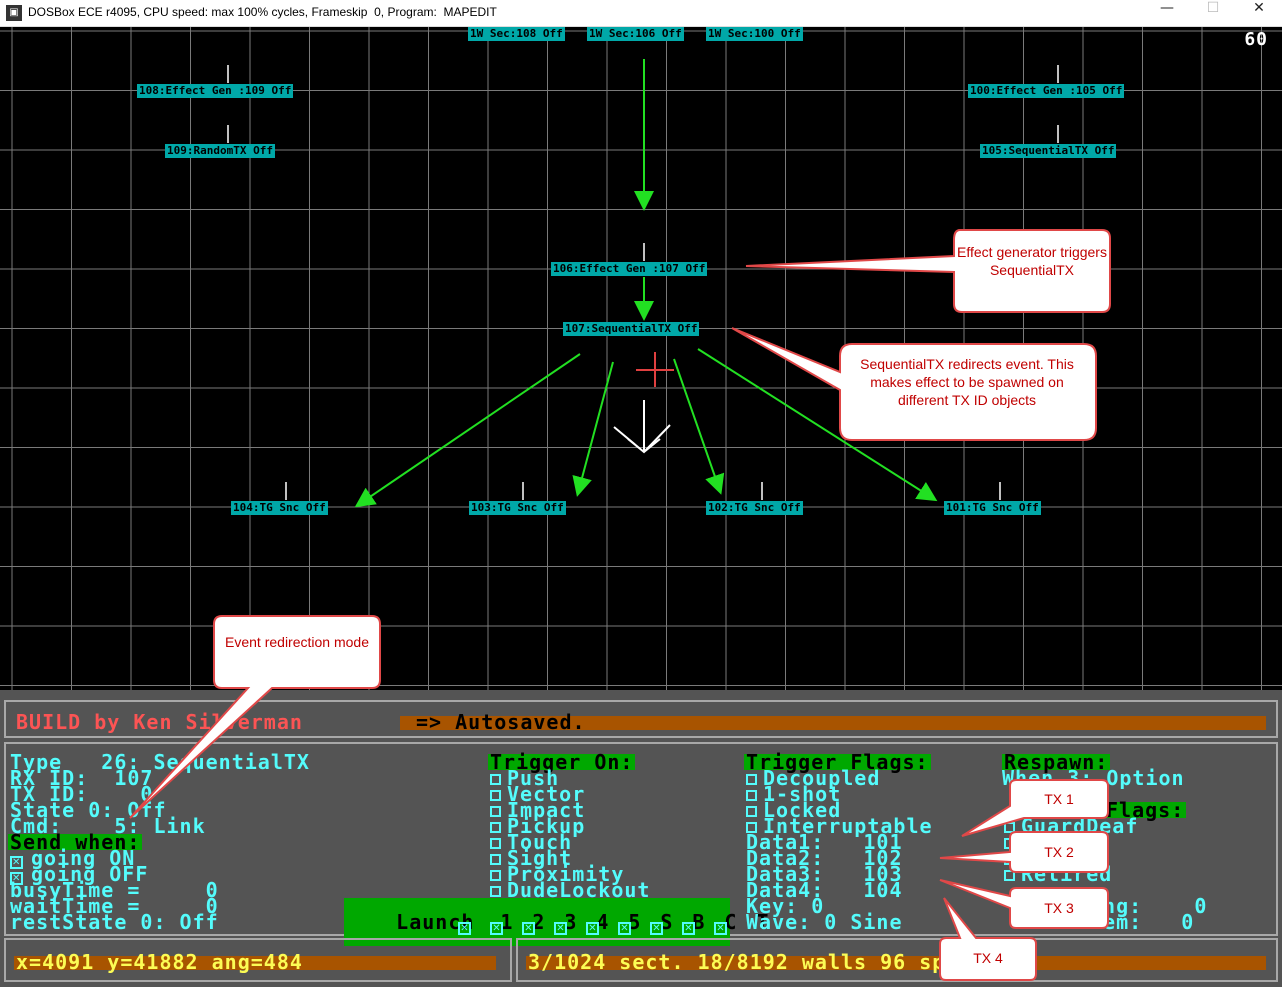  Describe the element at coordinates (624, 928) in the screenshot. I see `launch-checkbox-s: ✕` at that location.